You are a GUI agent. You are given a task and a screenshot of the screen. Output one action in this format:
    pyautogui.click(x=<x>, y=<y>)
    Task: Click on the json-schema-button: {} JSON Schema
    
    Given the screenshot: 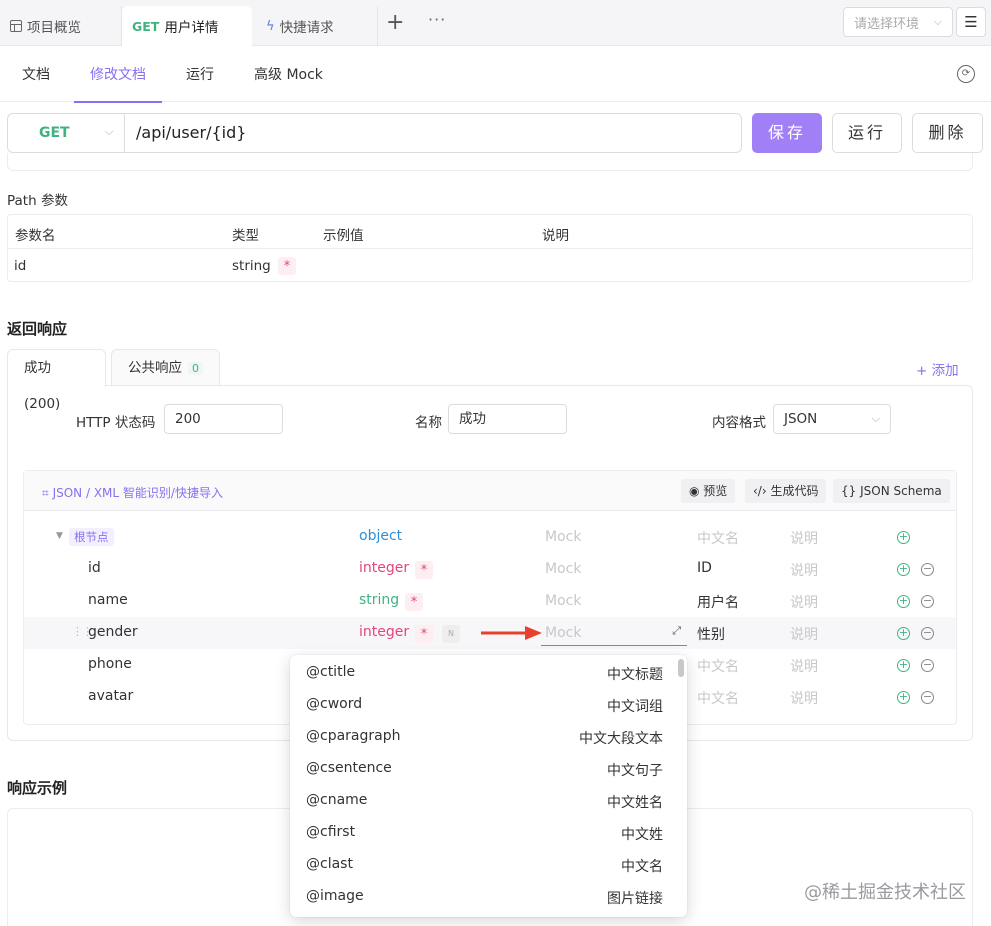 What is the action you would take?
    pyautogui.click(x=891, y=491)
    